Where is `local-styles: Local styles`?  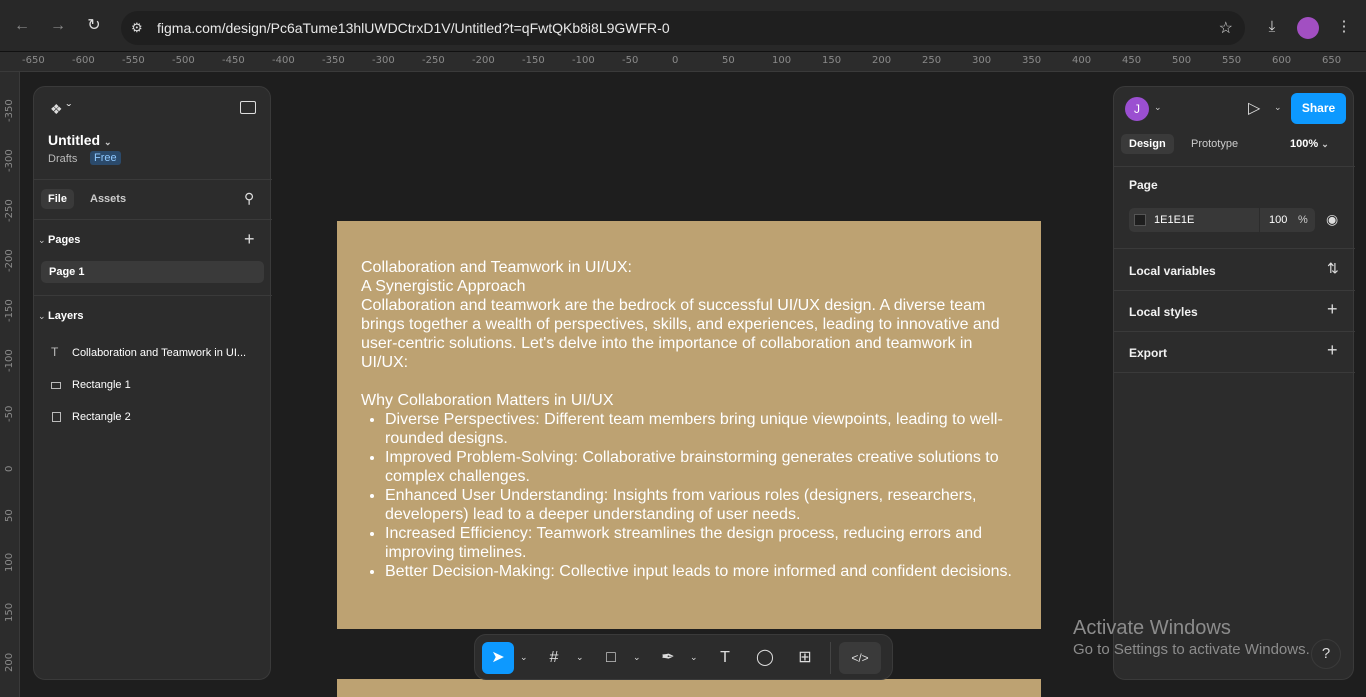 local-styles: Local styles is located at coordinates (1163, 312).